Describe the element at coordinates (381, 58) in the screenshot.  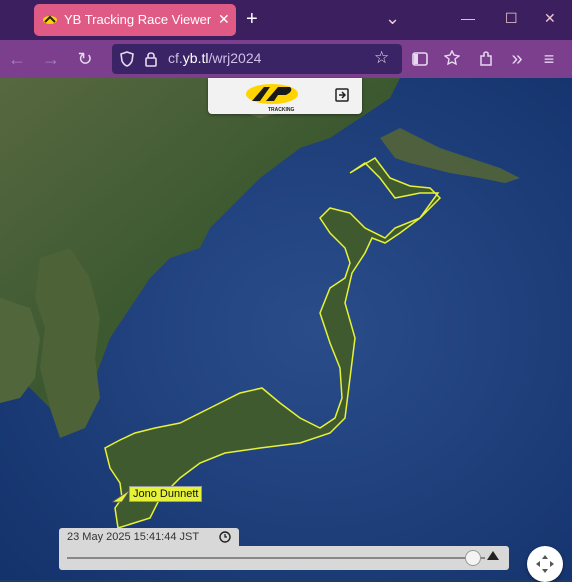
I see `star-icon: ☆` at that location.